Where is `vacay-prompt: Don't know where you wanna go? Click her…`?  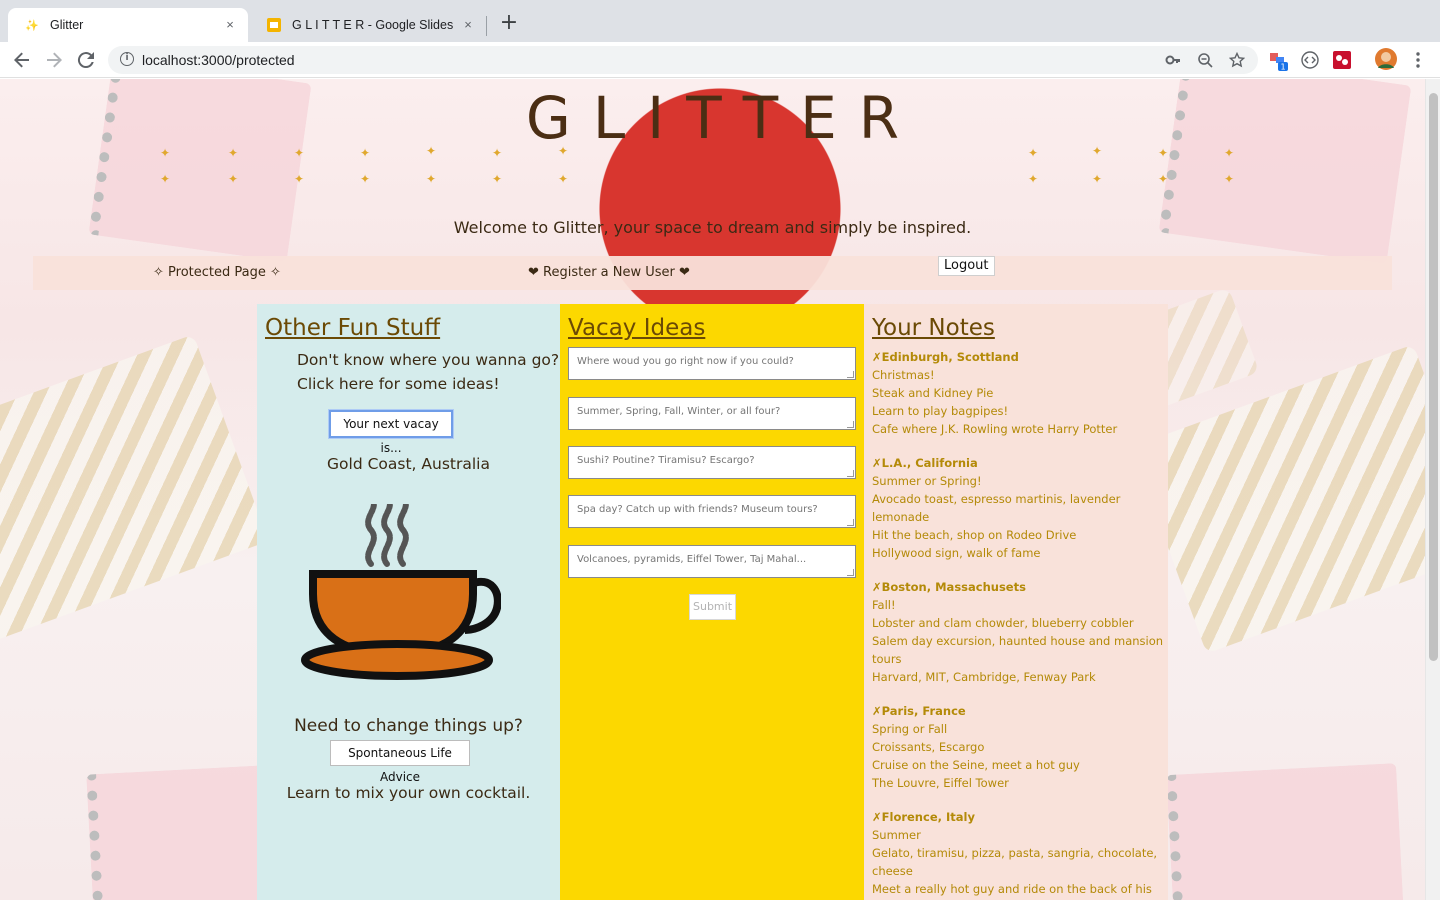
vacay-prompt: Don't know where you wanna go? Click her… is located at coordinates (428, 372).